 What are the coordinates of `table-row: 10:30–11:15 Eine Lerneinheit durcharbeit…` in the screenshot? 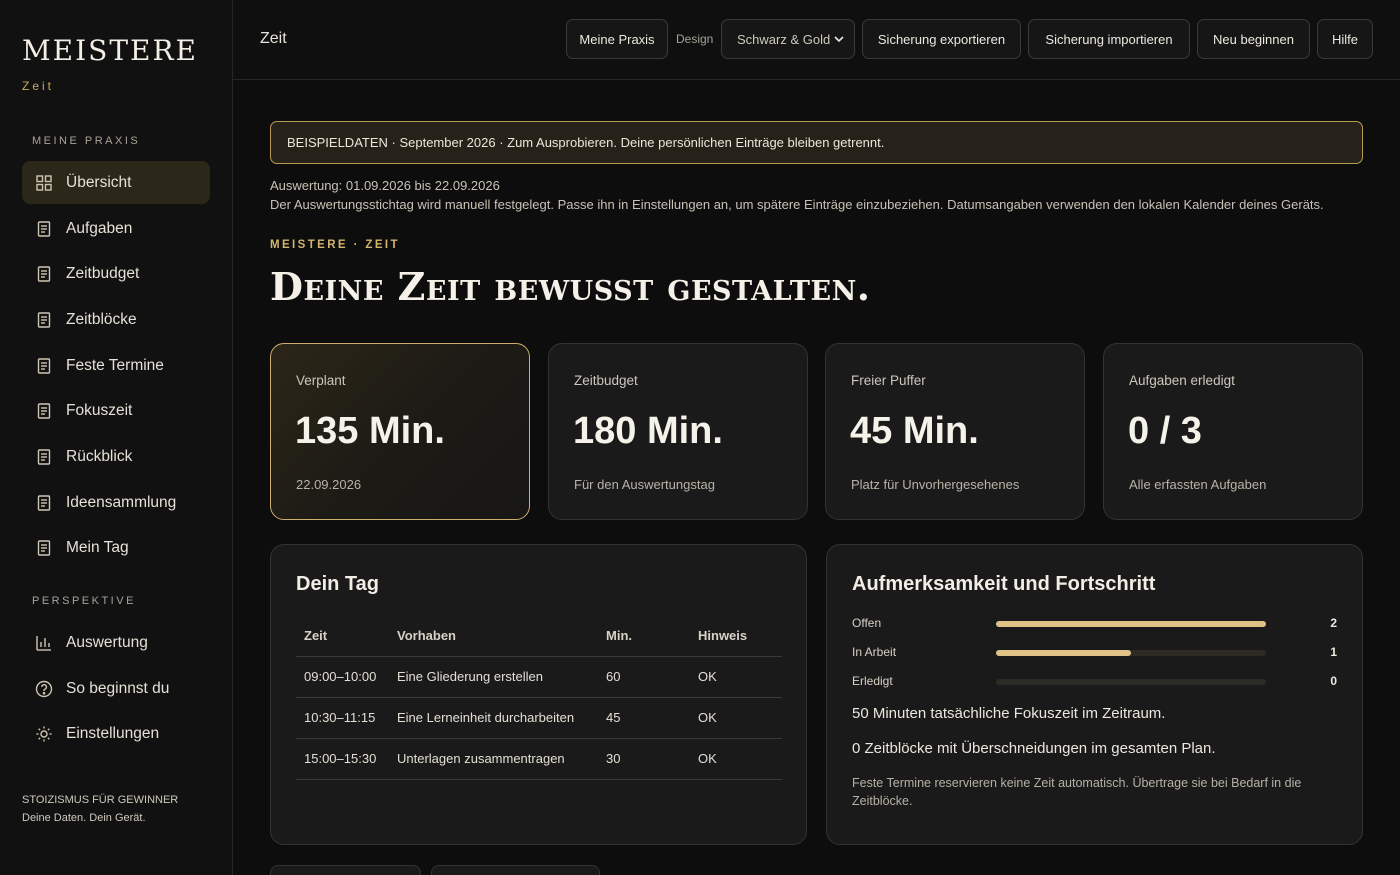 It's located at (539, 718).